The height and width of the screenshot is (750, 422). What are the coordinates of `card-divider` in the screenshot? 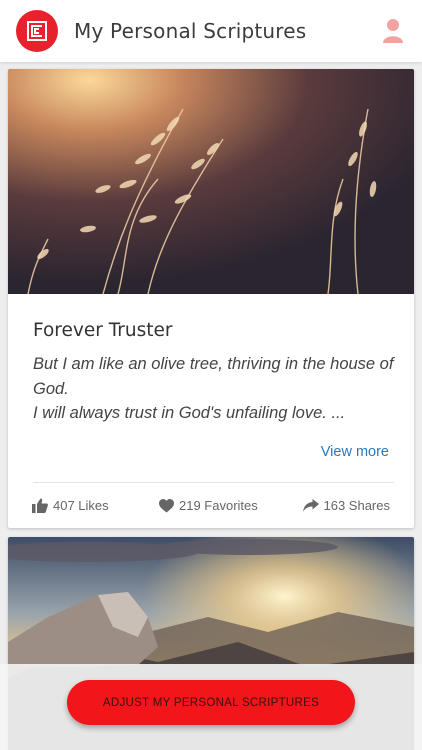 It's located at (213, 482).